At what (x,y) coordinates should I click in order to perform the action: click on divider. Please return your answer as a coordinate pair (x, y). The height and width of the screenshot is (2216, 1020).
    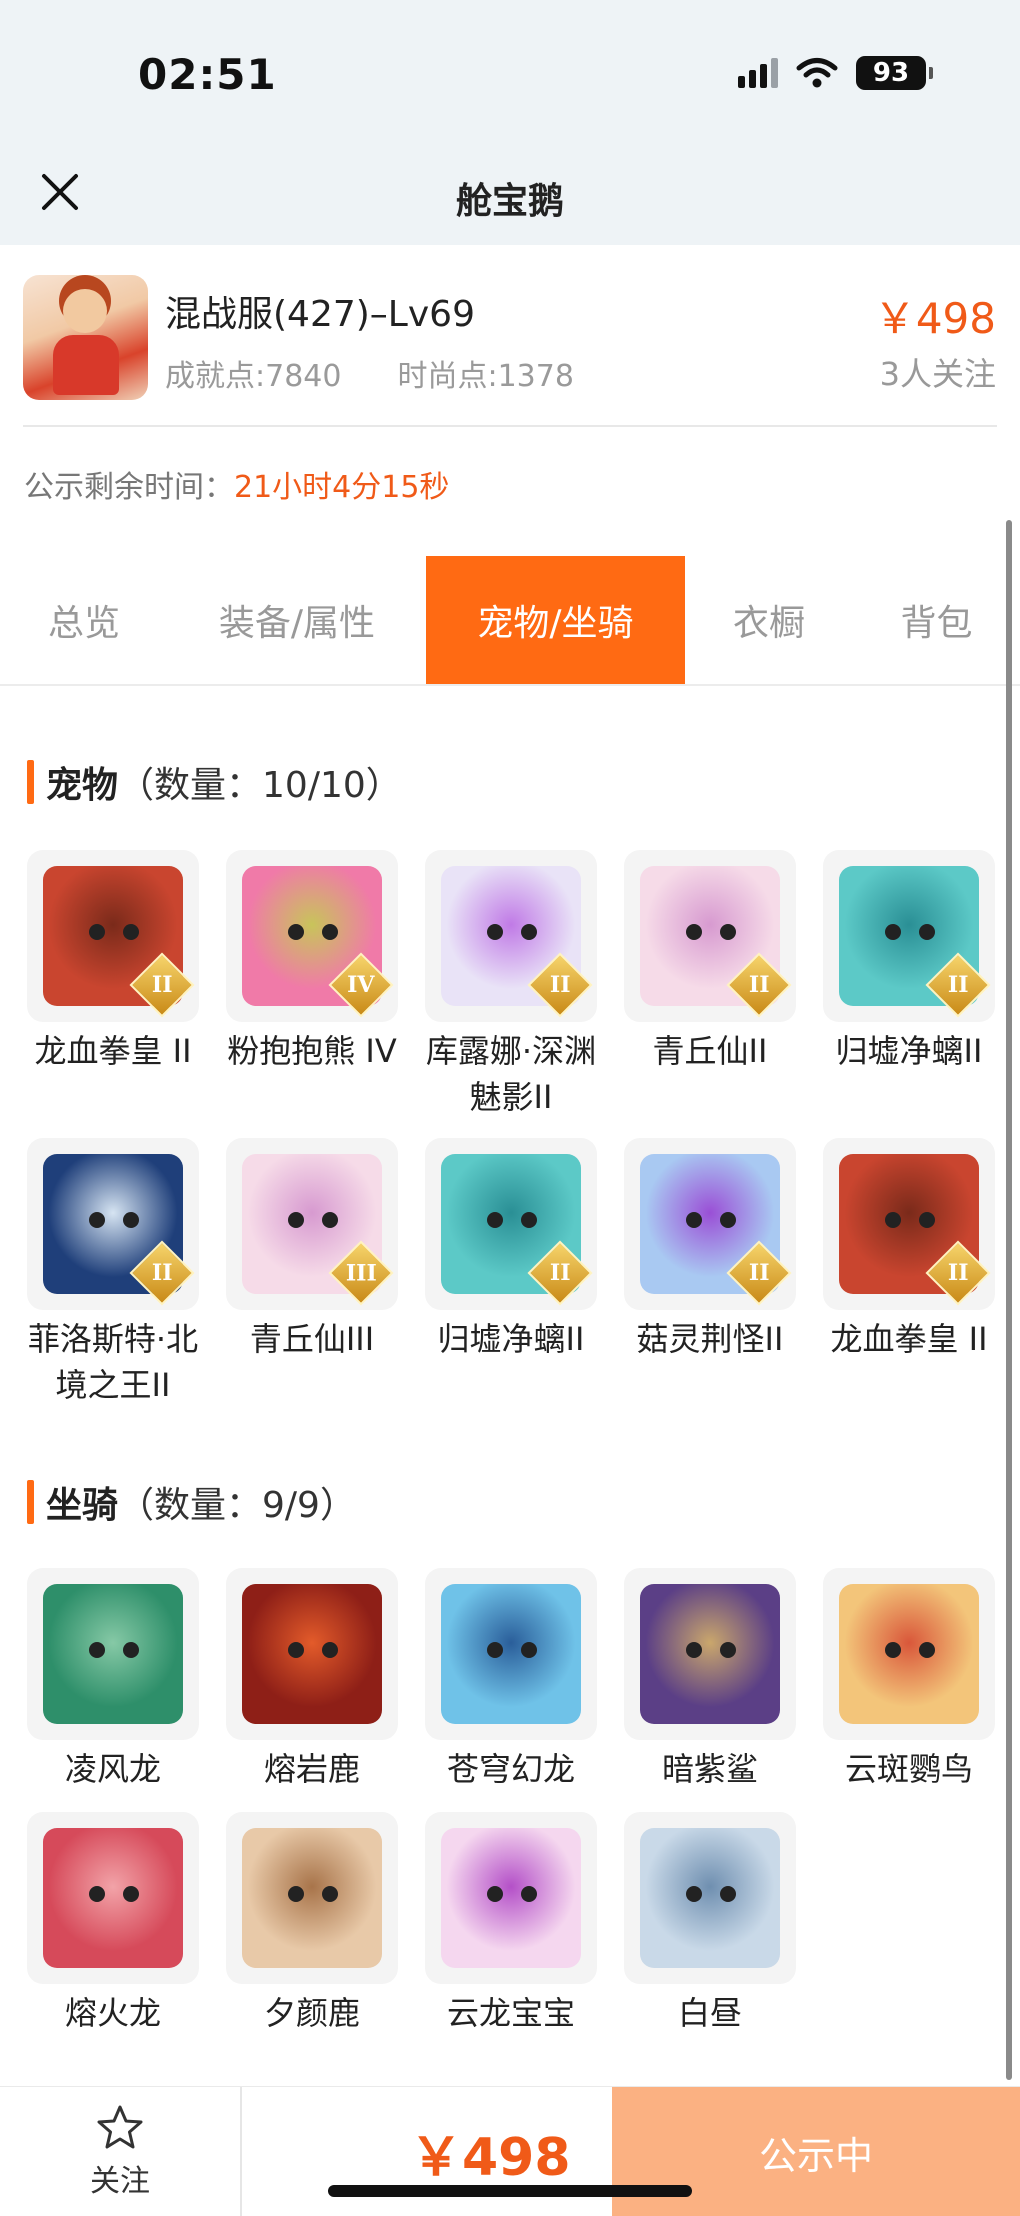
    Looking at the image, I should click on (510, 426).